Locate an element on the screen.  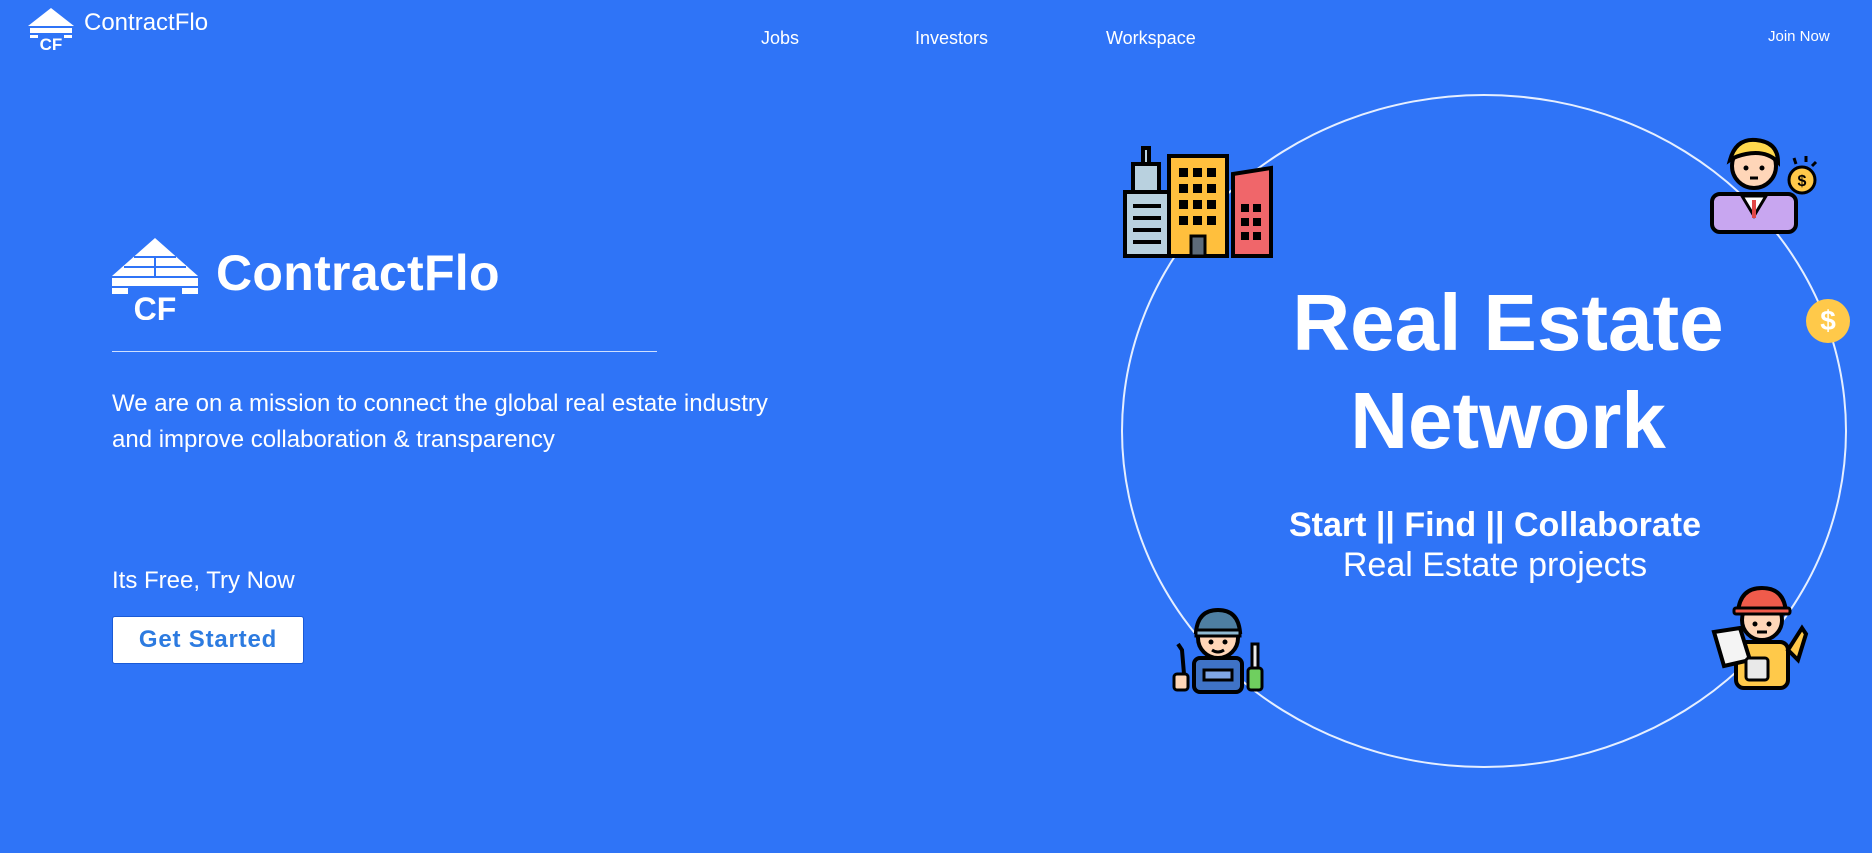
hero-title: ContractFlo is located at coordinates (358, 273).